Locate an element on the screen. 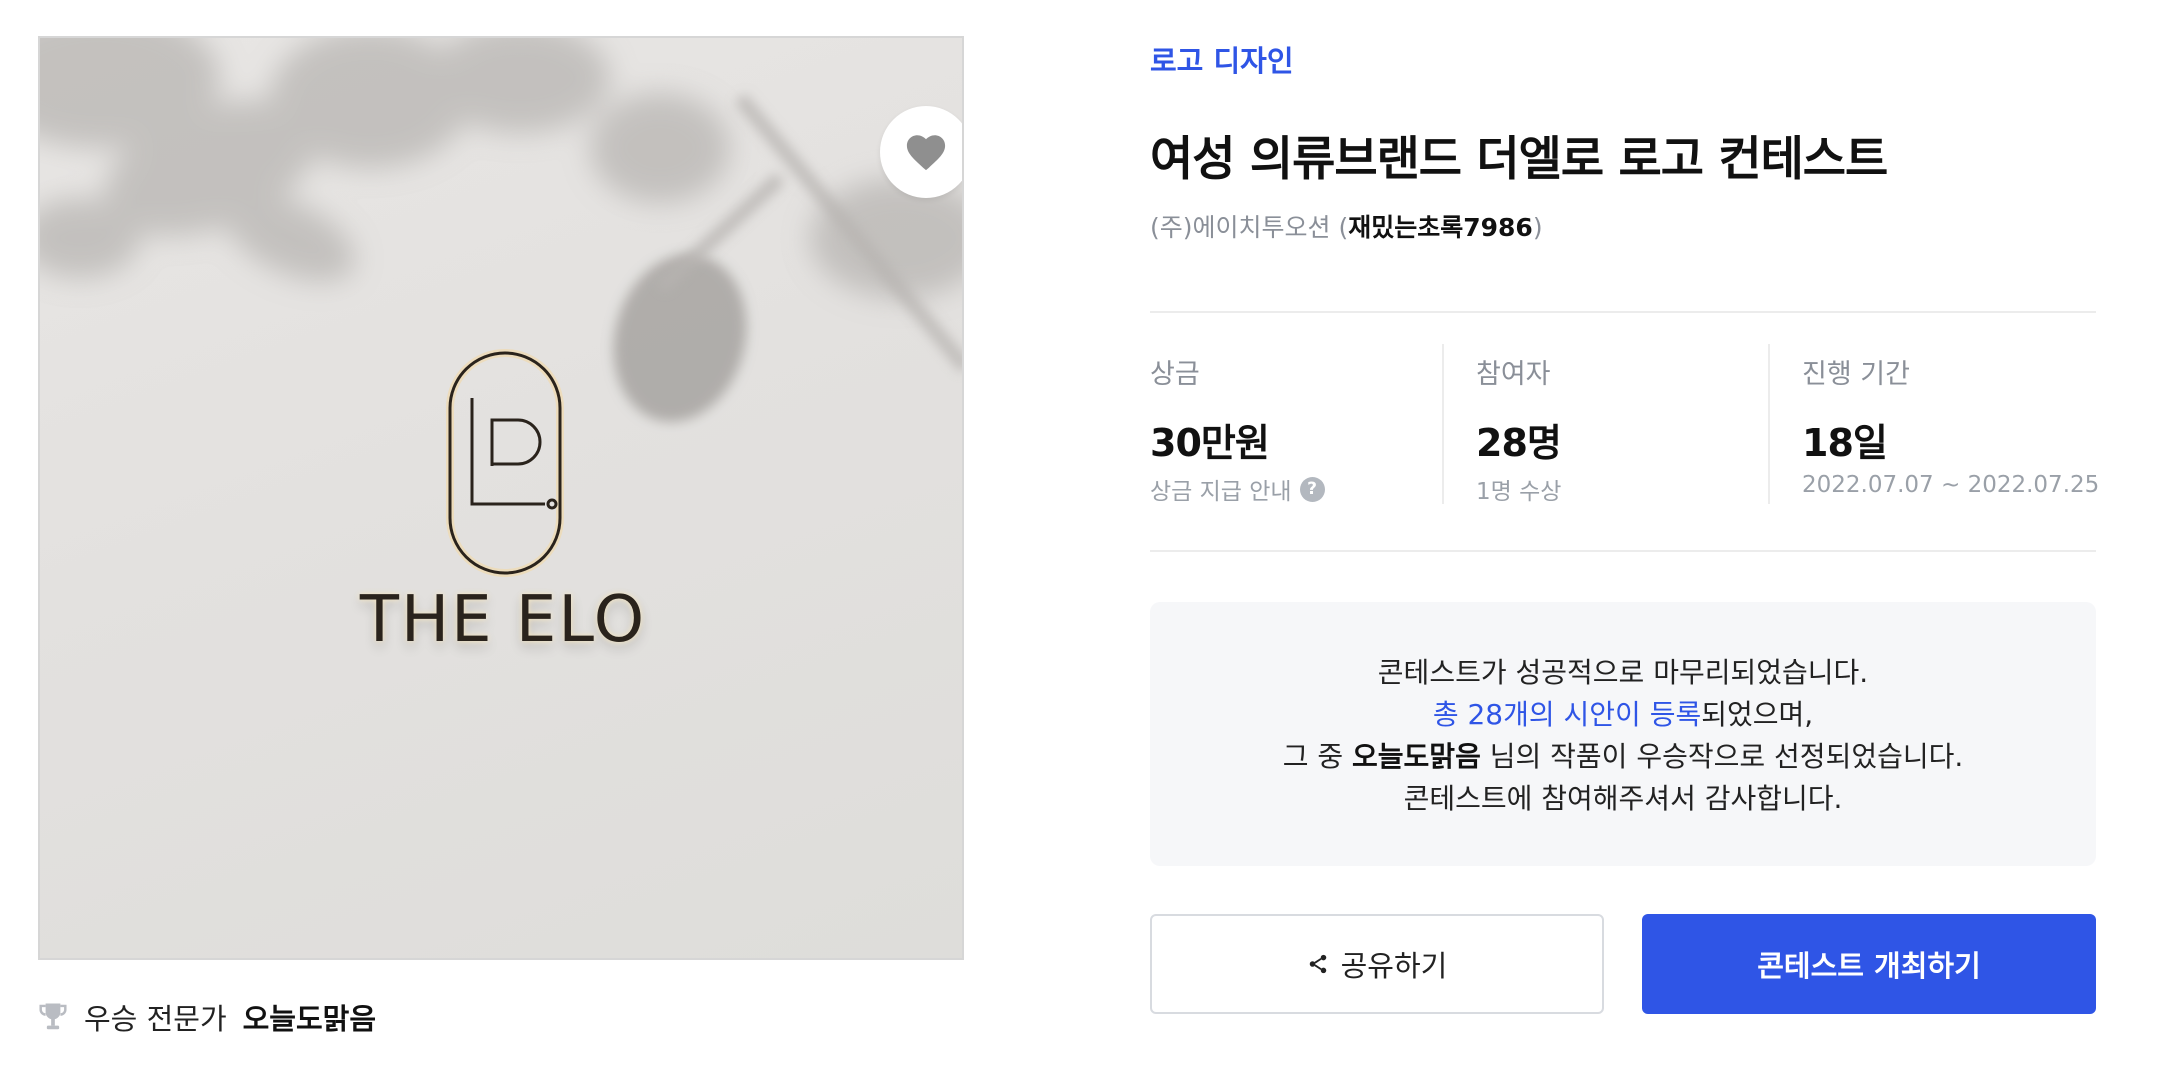 This screenshot has height=1080, width=2184. stat-prize-label: 상금 is located at coordinates (1175, 374).